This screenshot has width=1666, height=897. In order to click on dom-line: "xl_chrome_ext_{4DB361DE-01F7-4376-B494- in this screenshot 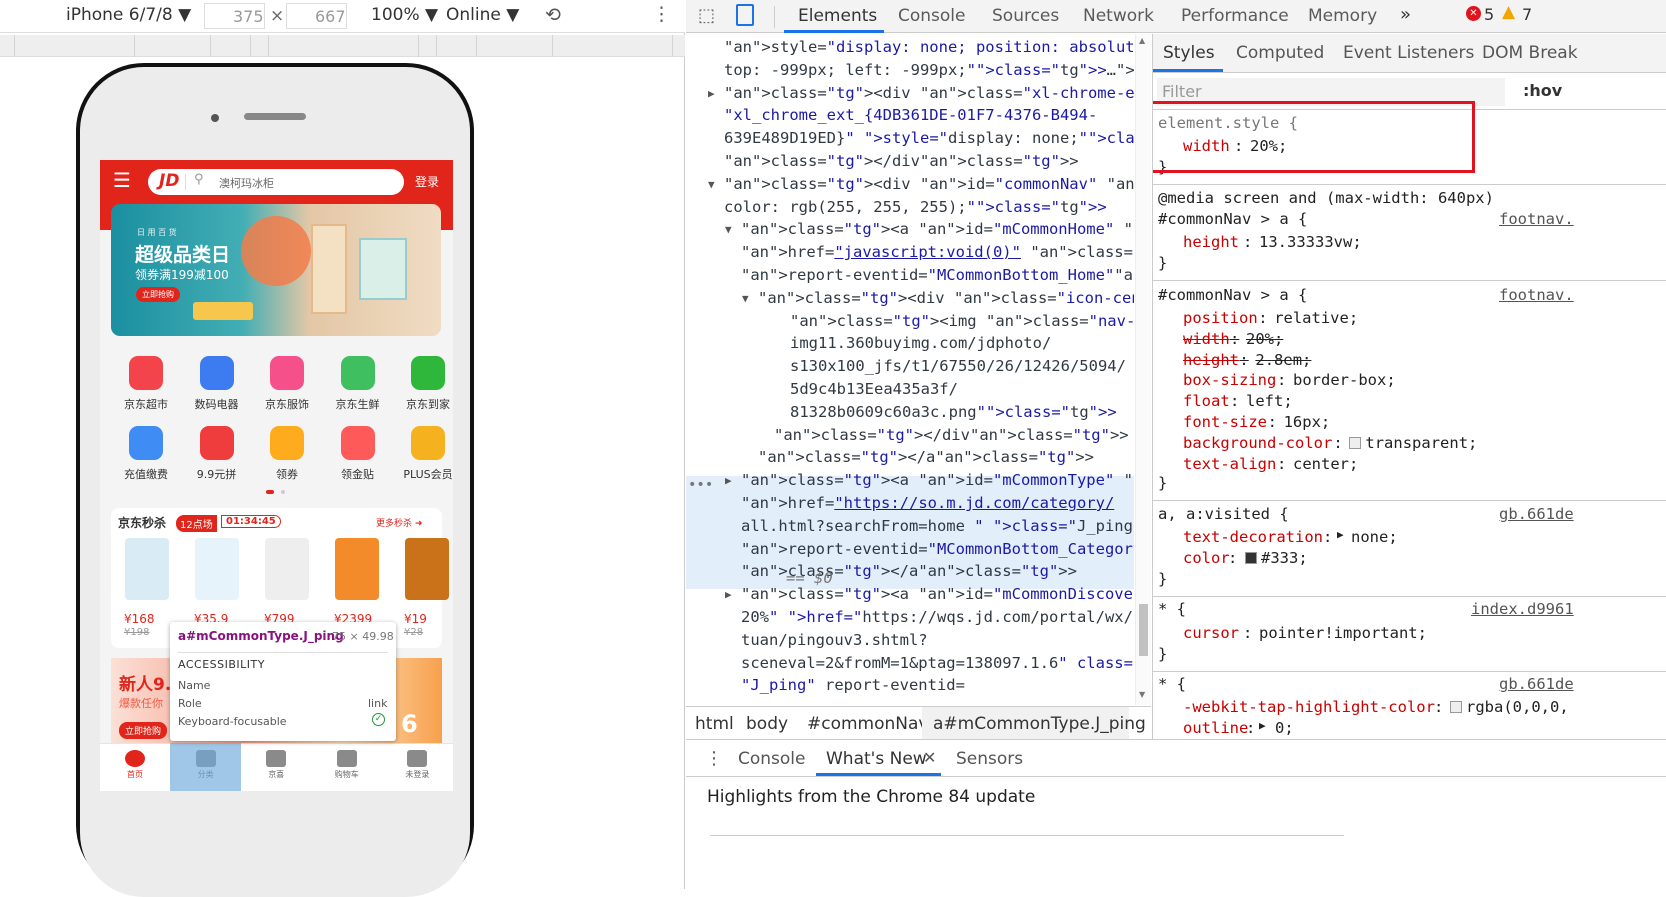, I will do `click(910, 115)`.